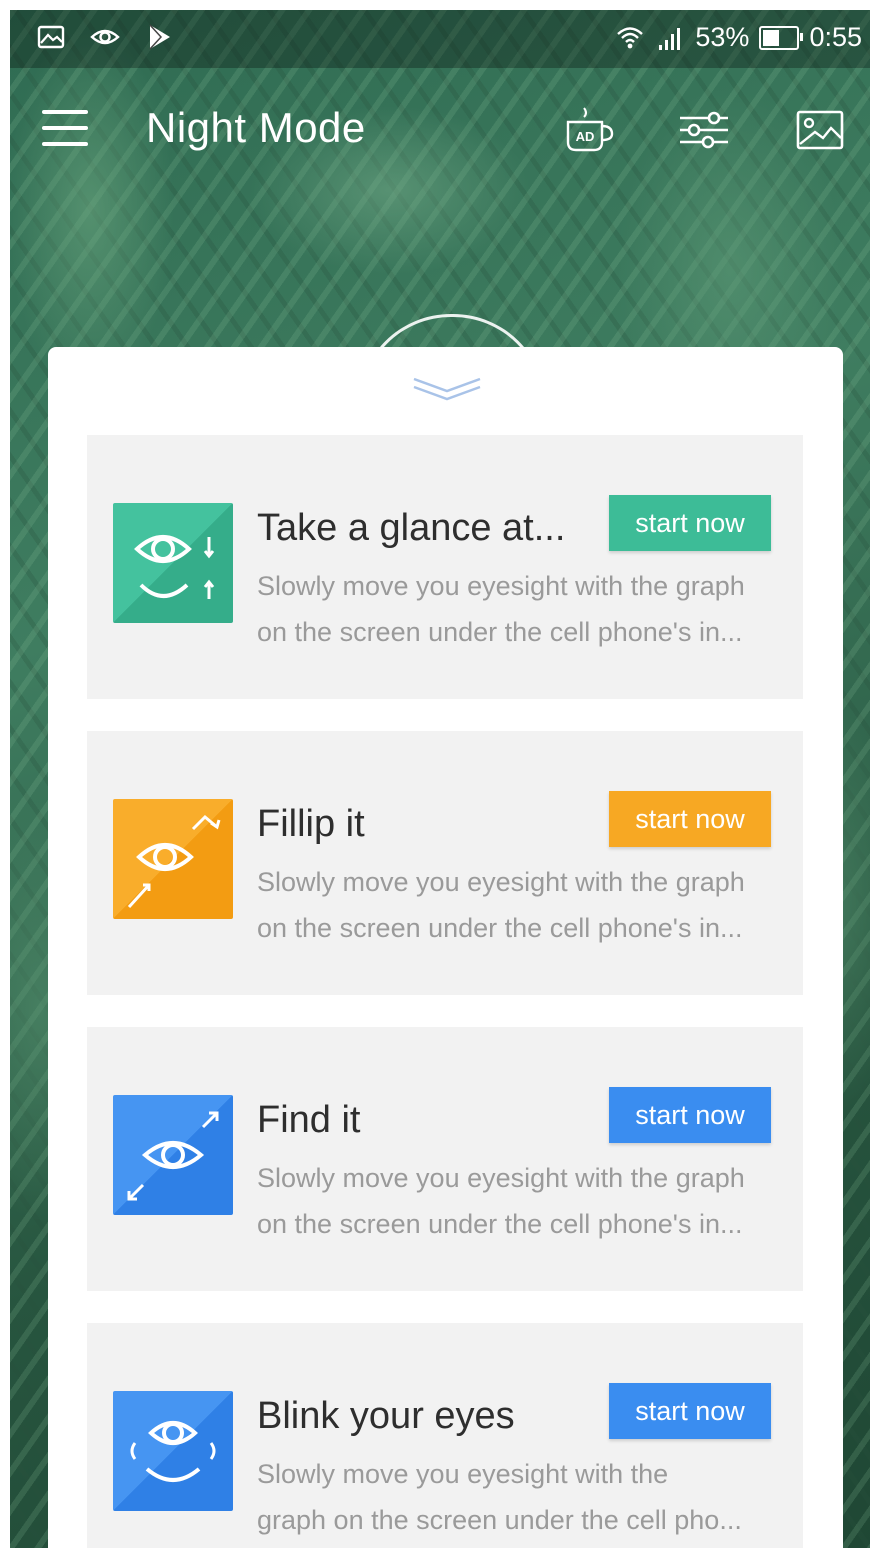 This screenshot has height=1548, width=870. Describe the element at coordinates (386, 1416) in the screenshot. I see `exercise-title: Blink your eyes` at that location.